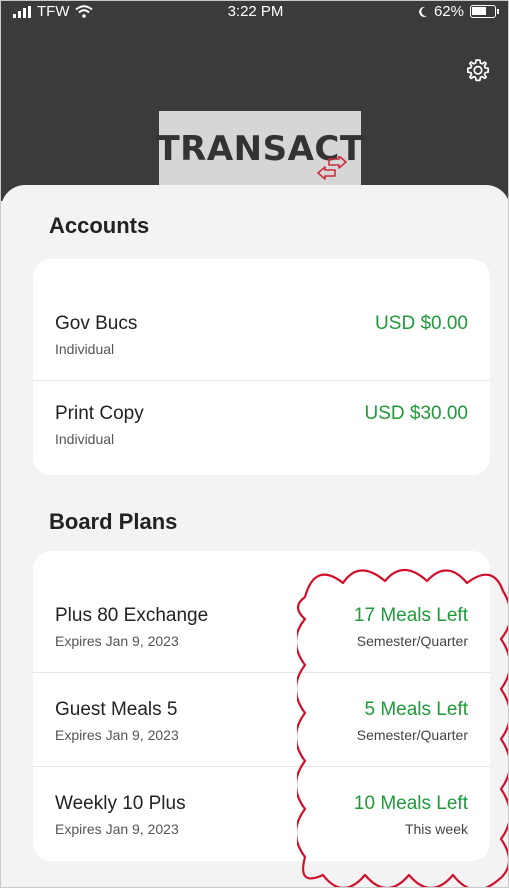 Image resolution: width=509 pixels, height=888 pixels. I want to click on plan-meals-left: 17 Meals Left, so click(410, 615).